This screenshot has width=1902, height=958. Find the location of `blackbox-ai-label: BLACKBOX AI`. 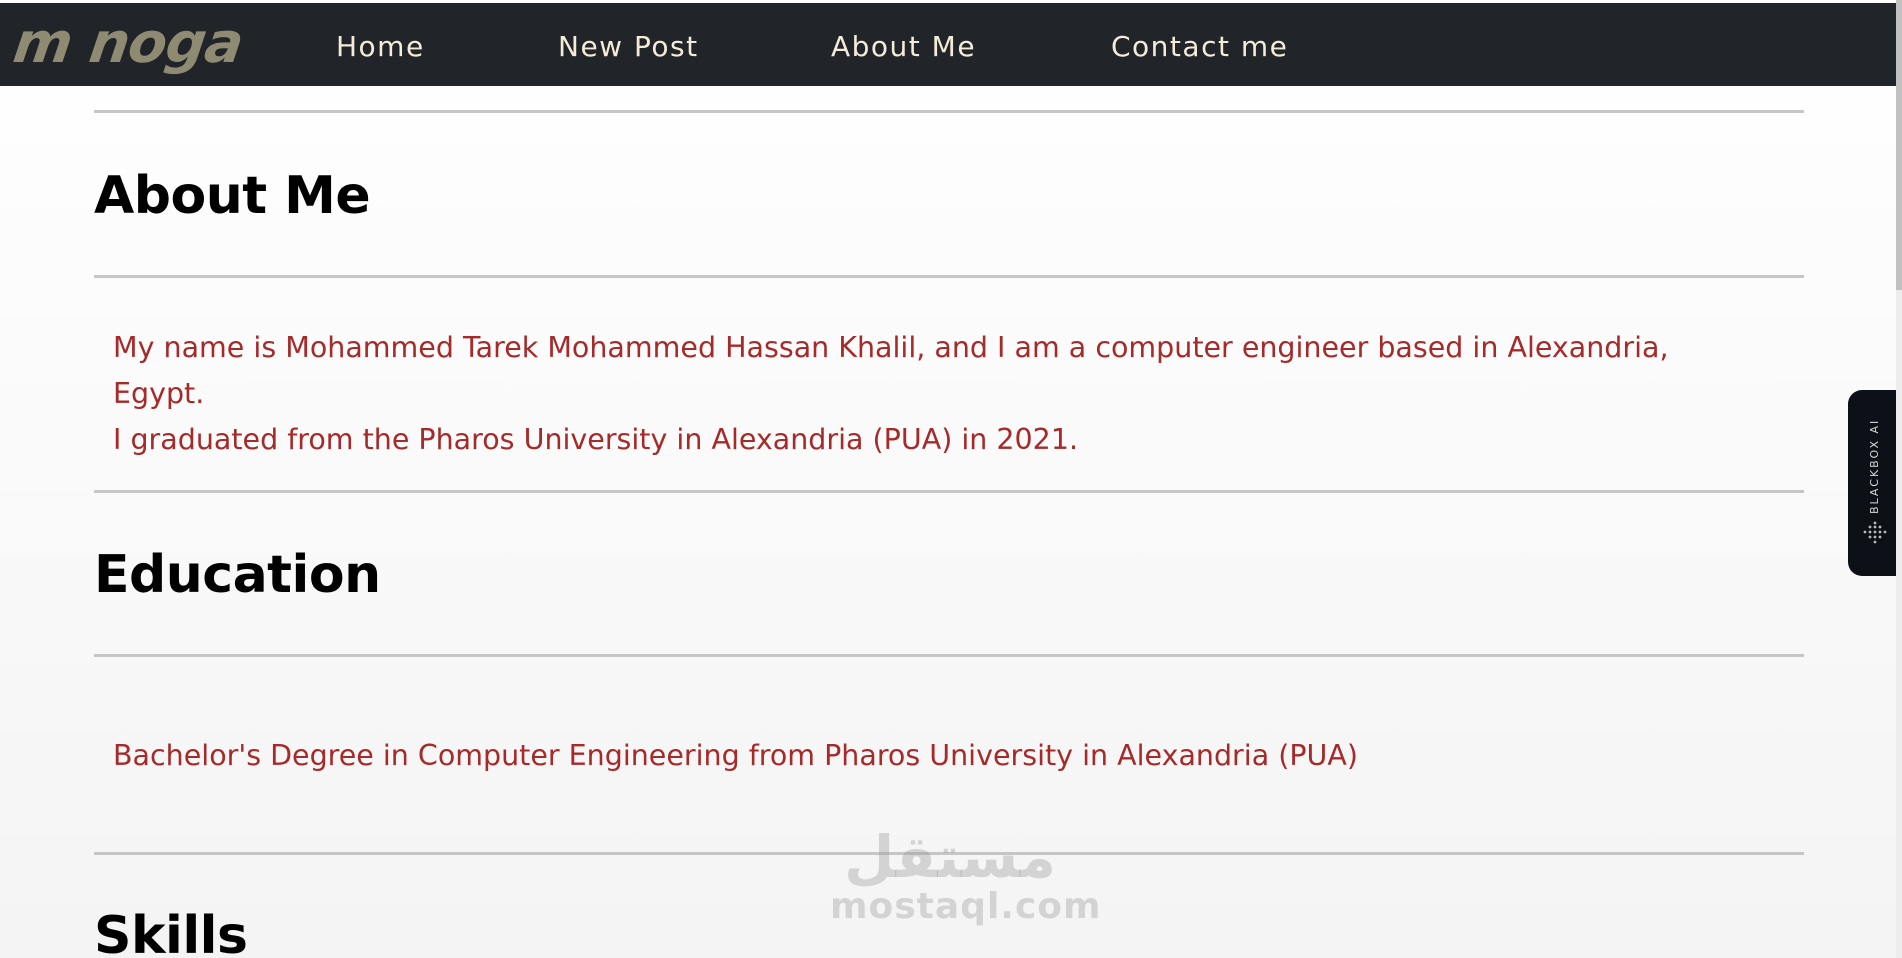

blackbox-ai-label: BLACKBOX AI is located at coordinates (1874, 466).